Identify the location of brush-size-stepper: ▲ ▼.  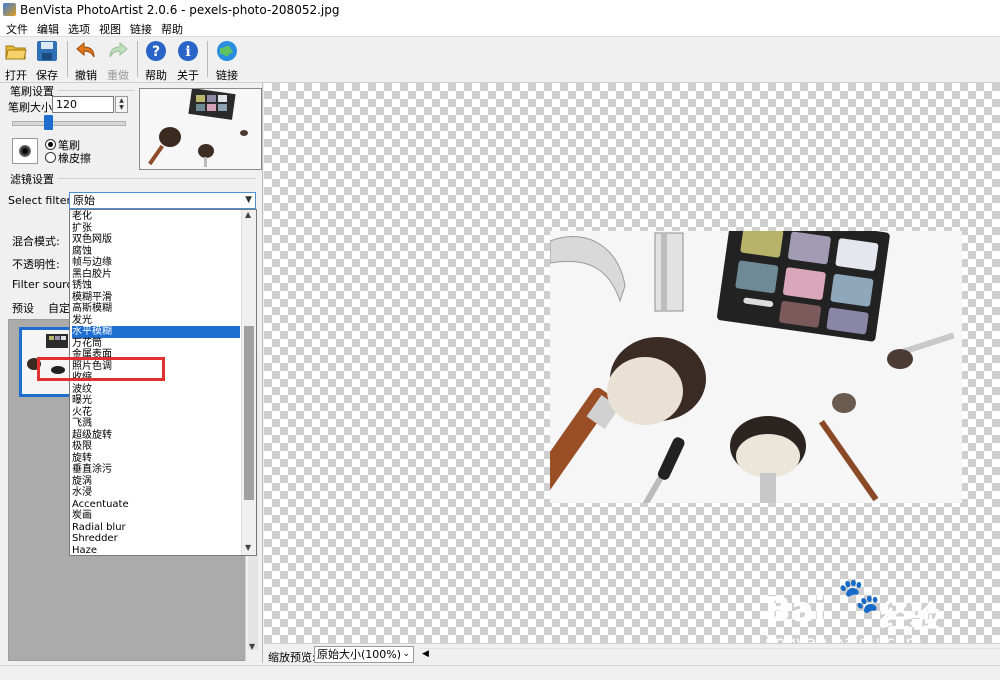
(121, 104).